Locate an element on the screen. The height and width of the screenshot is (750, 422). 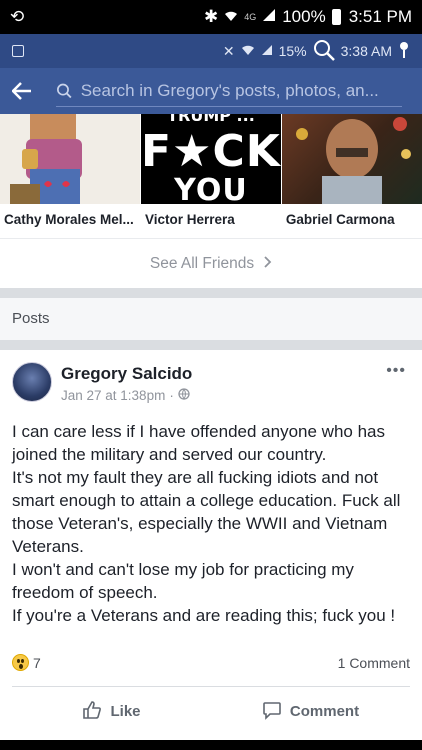
comment-button: Comment is located at coordinates (310, 711).